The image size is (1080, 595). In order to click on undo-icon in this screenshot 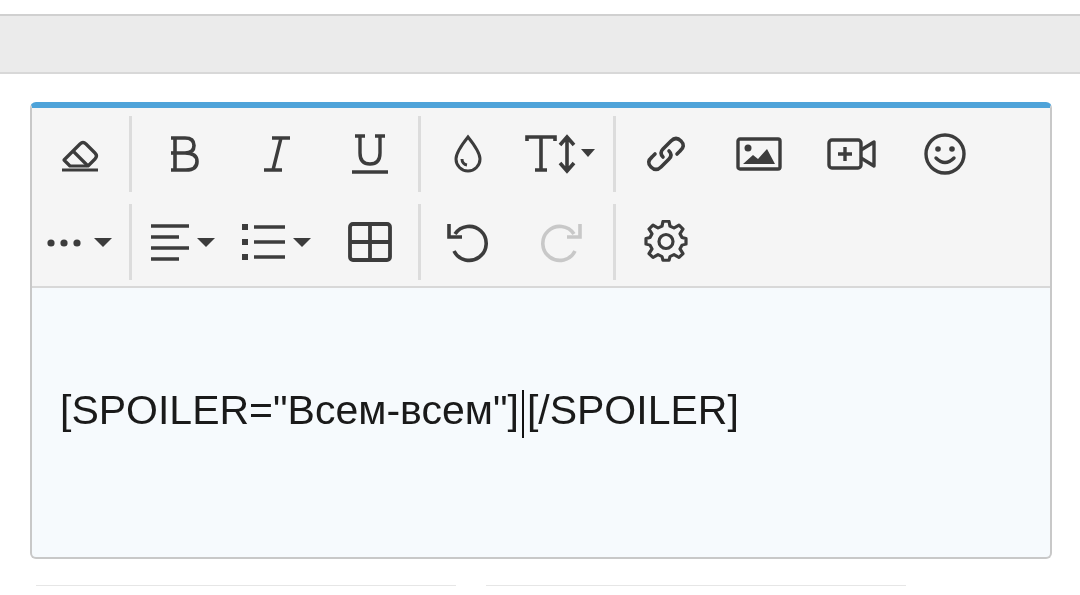, I will do `click(467, 242)`.